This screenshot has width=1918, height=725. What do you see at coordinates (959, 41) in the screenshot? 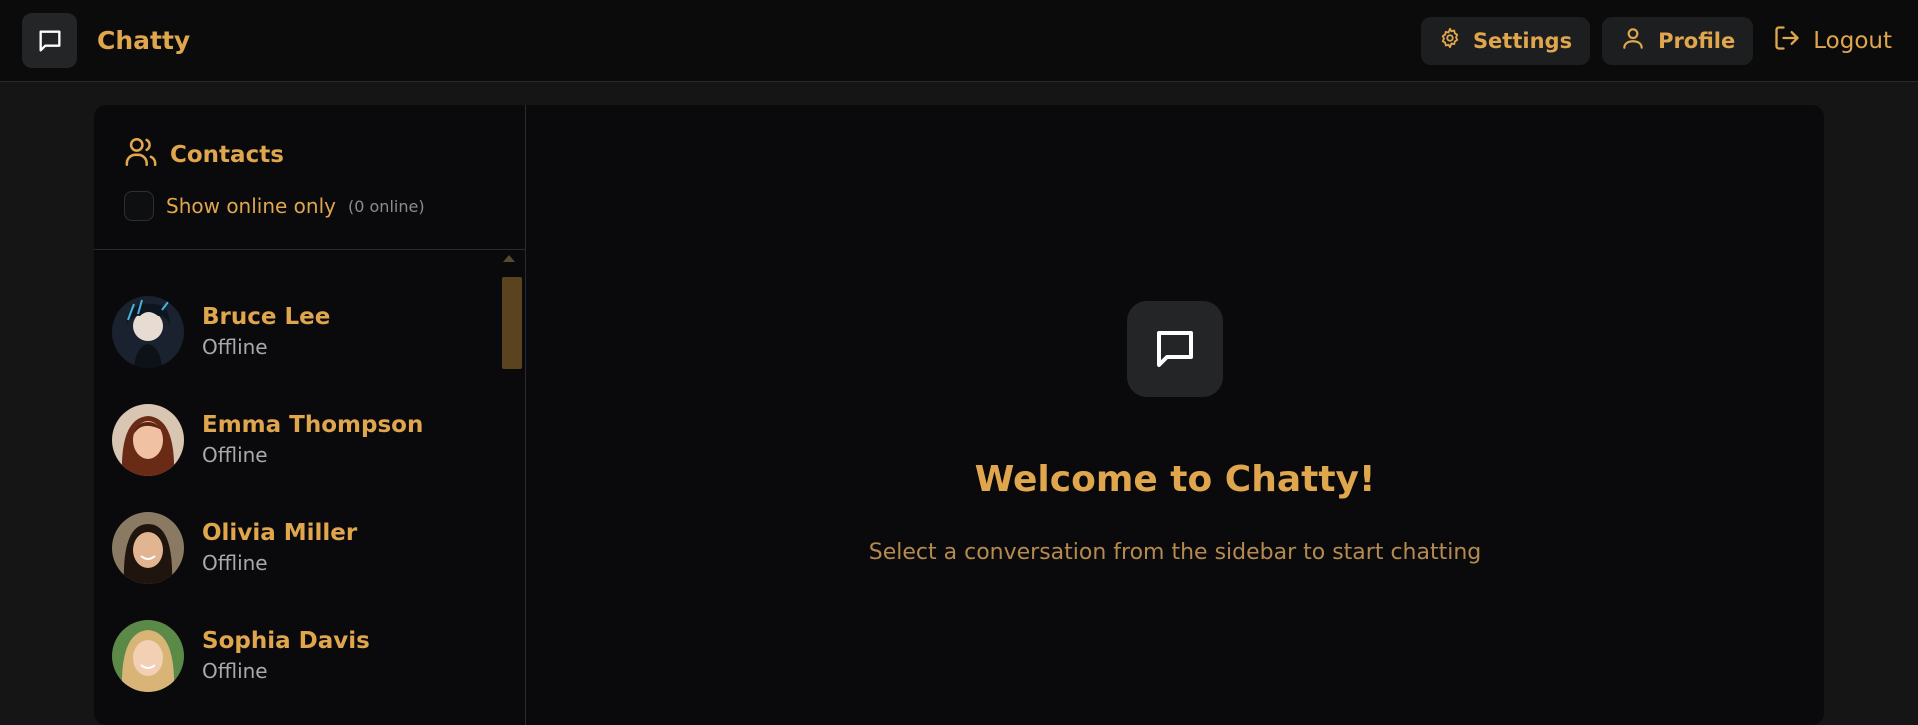
I see `top-navbar: Chatty Settings Profile Logout` at bounding box center [959, 41].